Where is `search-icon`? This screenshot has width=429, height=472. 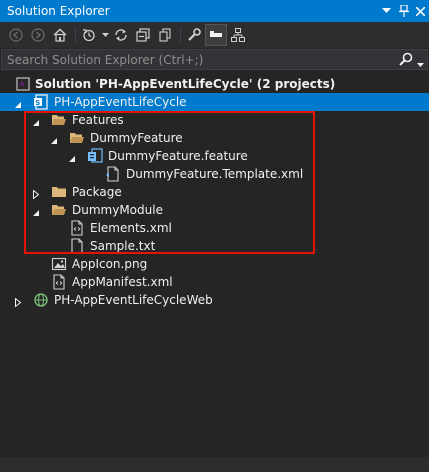 search-icon is located at coordinates (406, 60).